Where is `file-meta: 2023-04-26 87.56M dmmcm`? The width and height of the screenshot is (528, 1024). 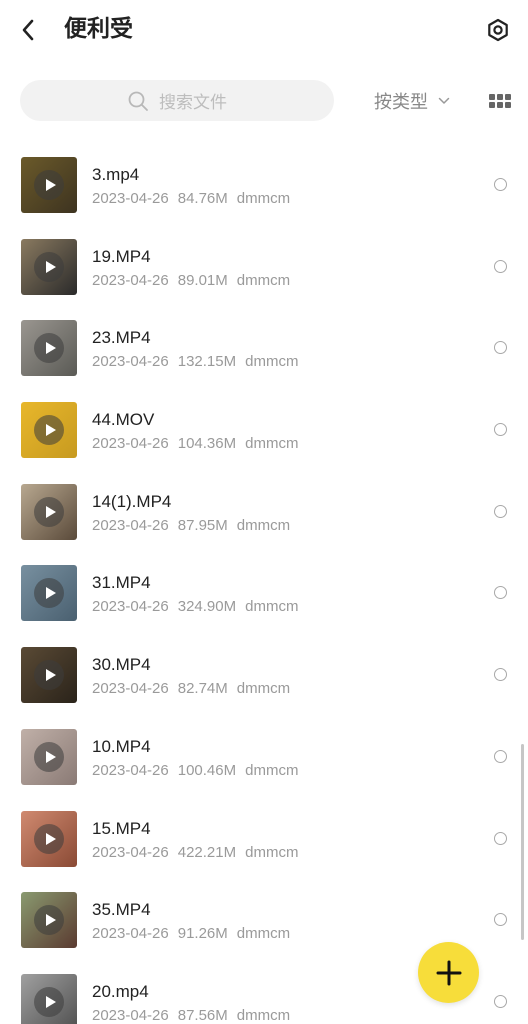 file-meta: 2023-04-26 87.56M dmmcm is located at coordinates (195, 1015).